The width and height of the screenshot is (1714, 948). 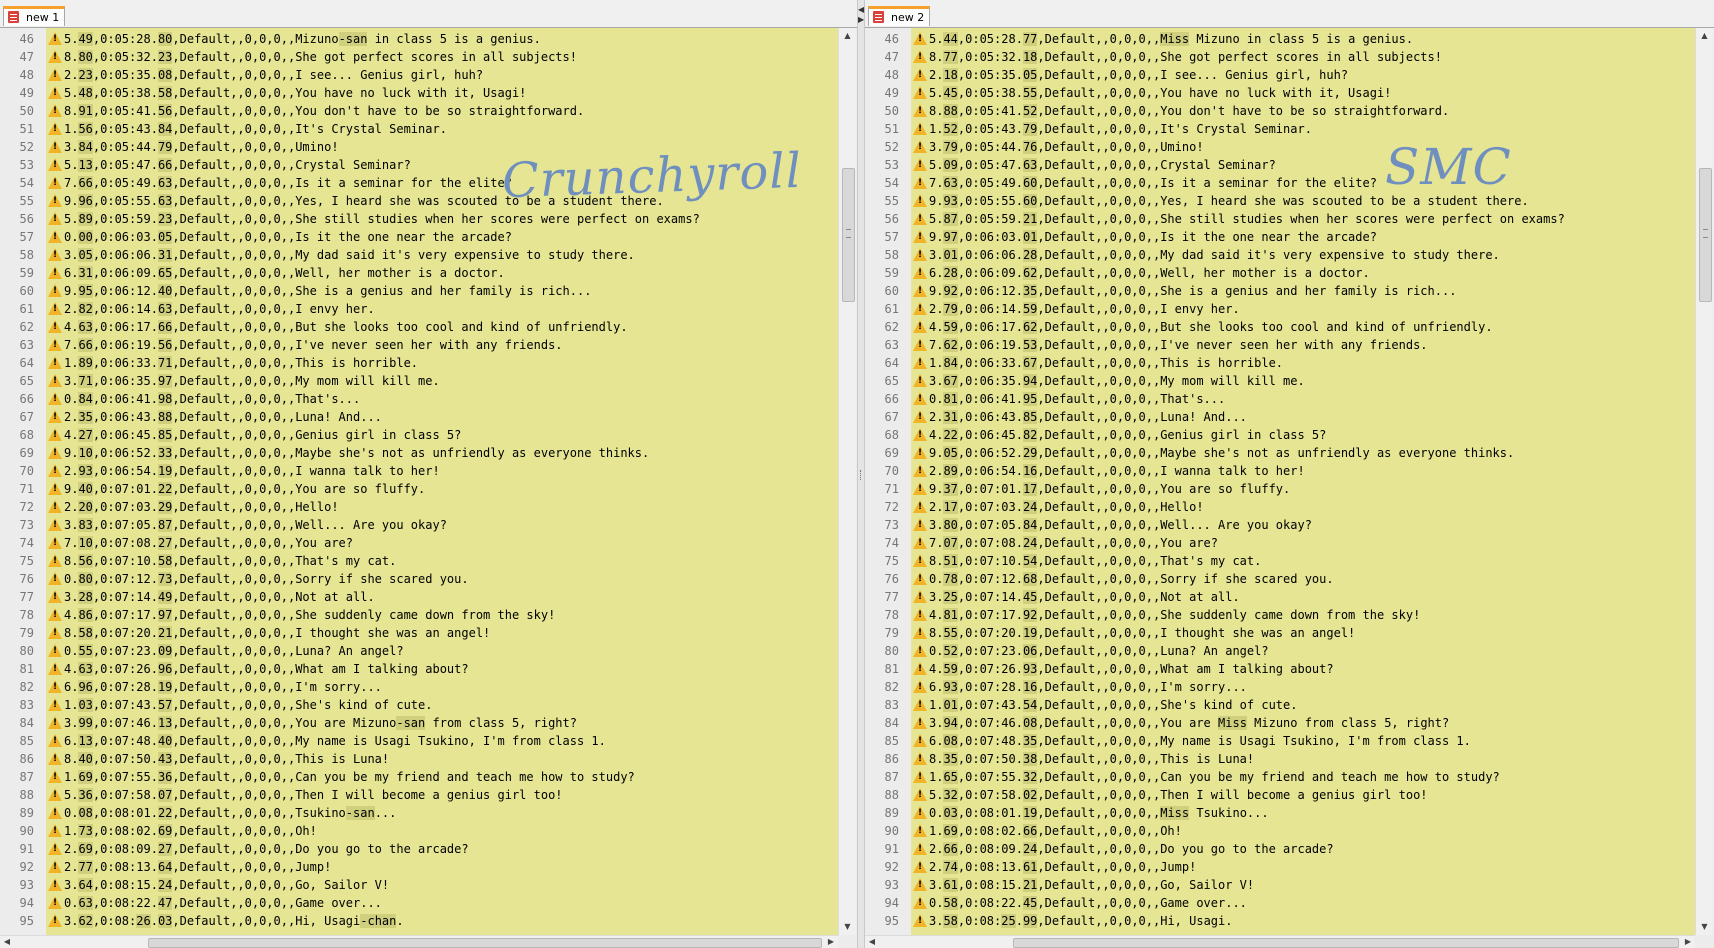 What do you see at coordinates (419, 507) in the screenshot?
I see `editor-line: 72 2.20,0:07:03.29,Default,,0,0,0,,Hello!` at bounding box center [419, 507].